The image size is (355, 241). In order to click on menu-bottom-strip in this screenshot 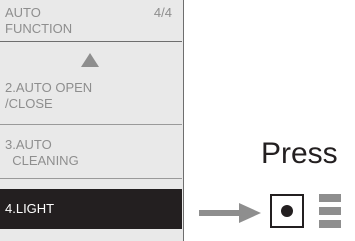, I will do `click(91, 235)`.